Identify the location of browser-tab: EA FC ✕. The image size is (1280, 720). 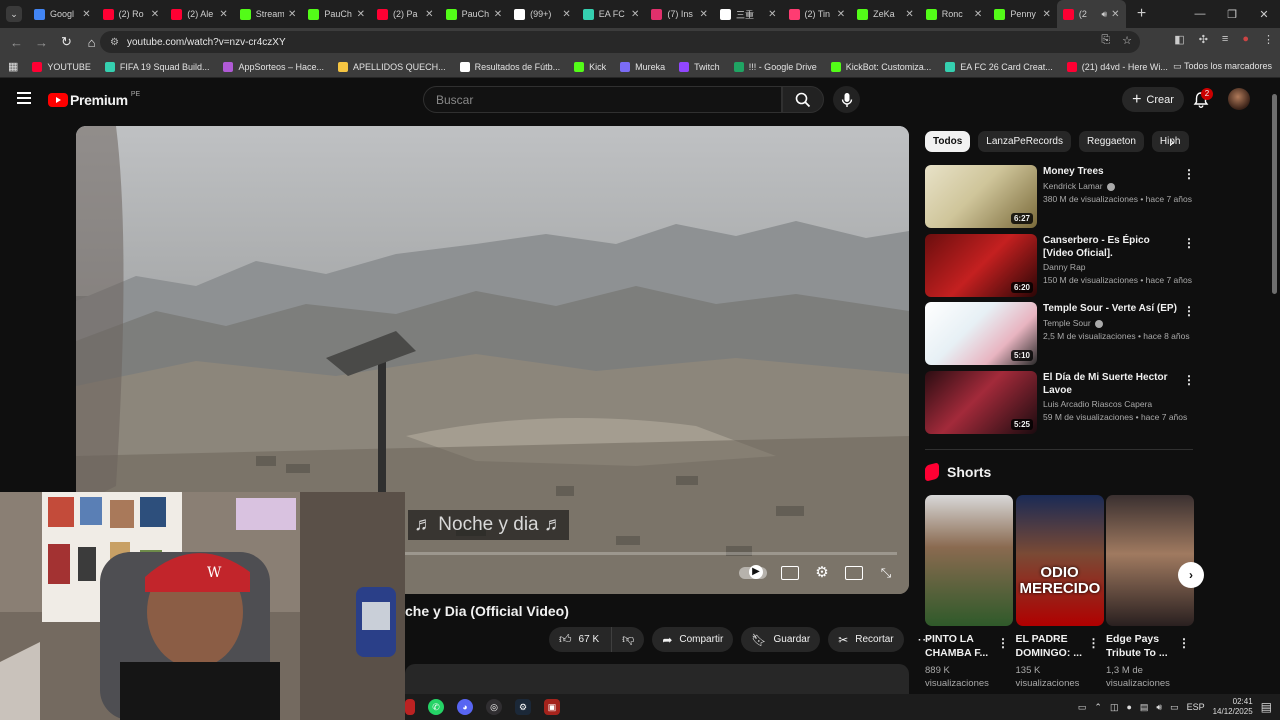
(611, 14).